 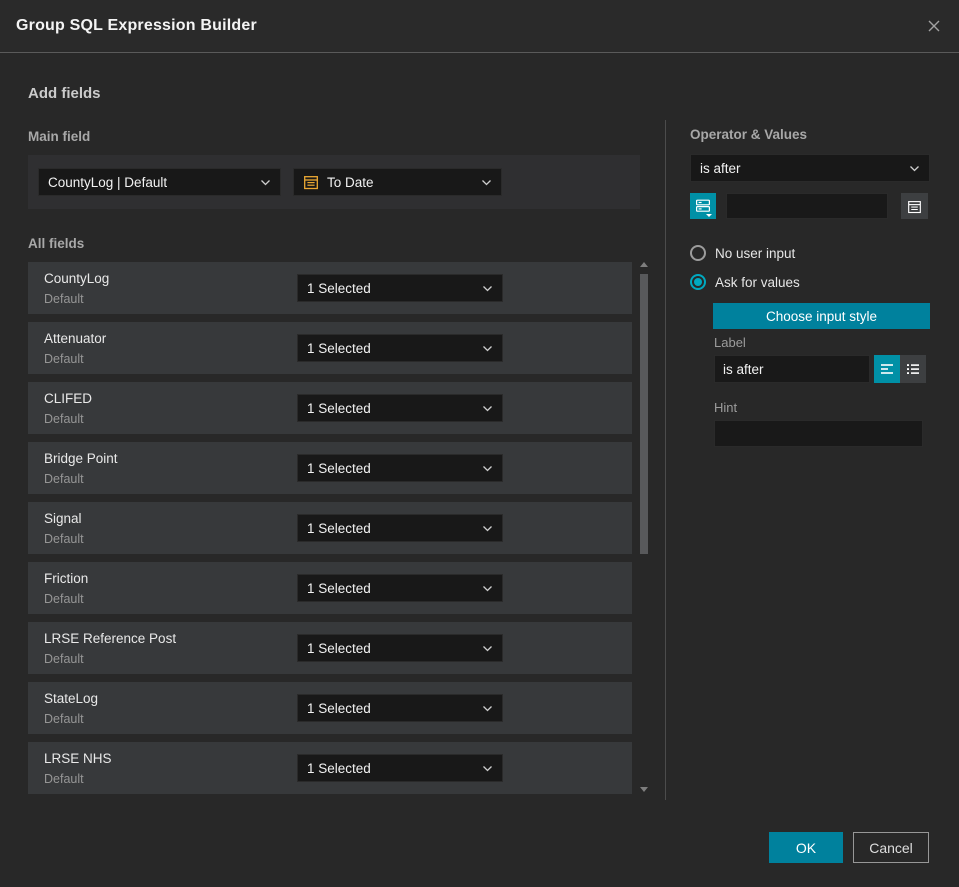 I want to click on field-name: Friction, so click(x=66, y=578).